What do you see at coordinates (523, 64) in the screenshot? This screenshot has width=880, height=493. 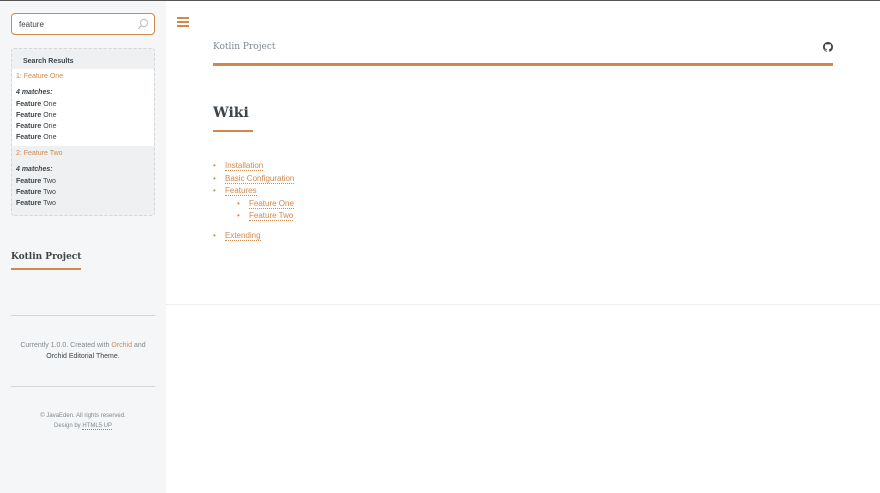 I see `header-accent-bar` at bounding box center [523, 64].